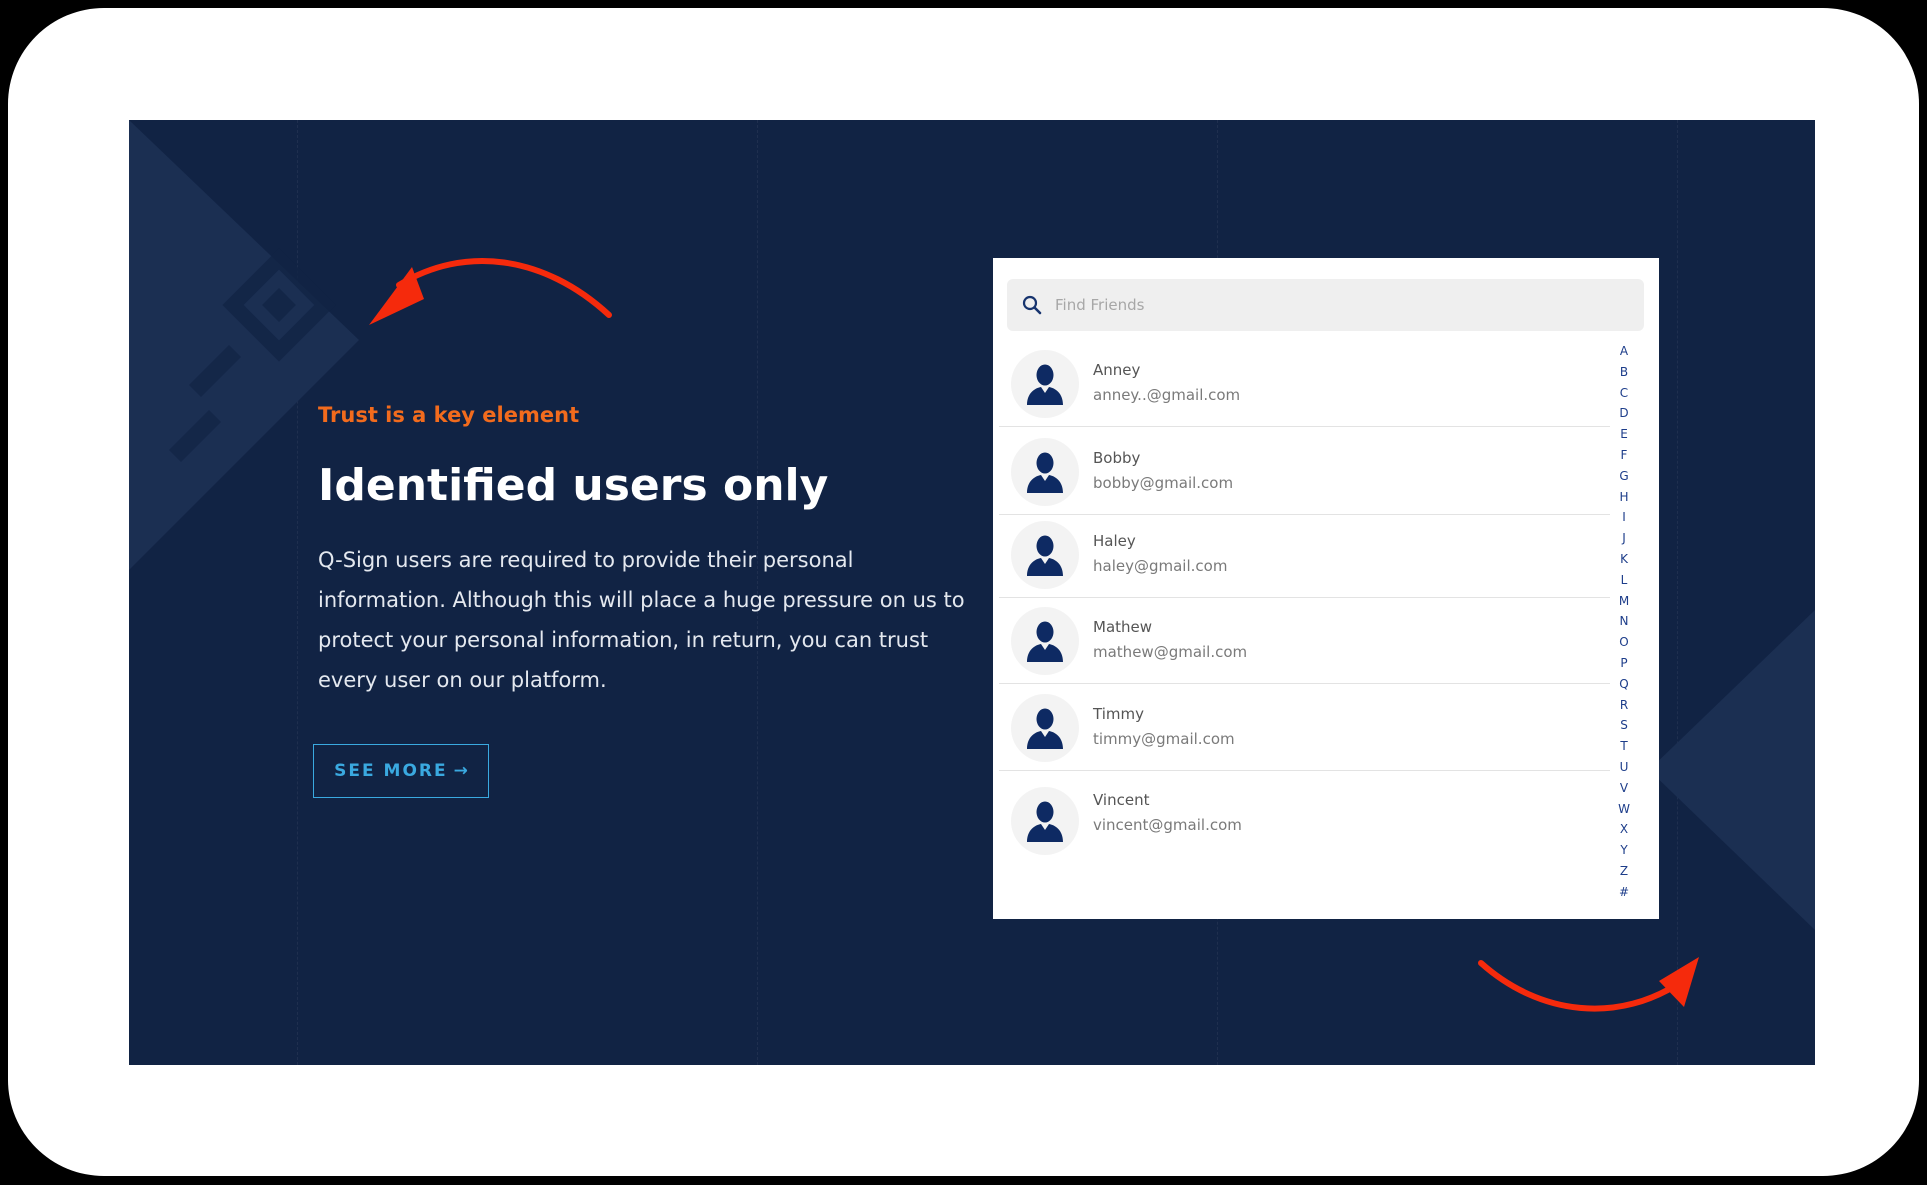 The width and height of the screenshot is (1927, 1185). Describe the element at coordinates (1624, 892) in the screenshot. I see `alphabet-letter: #` at that location.